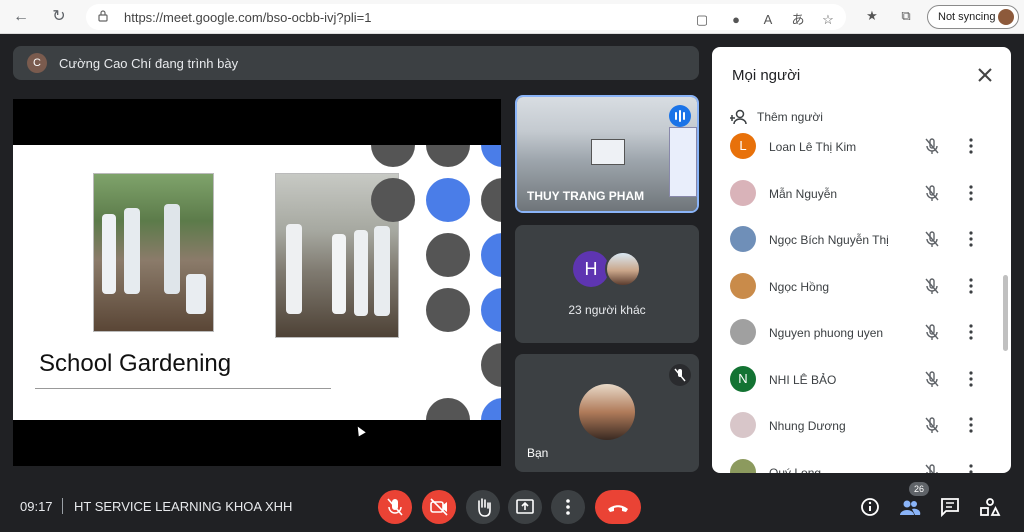 The width and height of the screenshot is (1024, 532). Describe the element at coordinates (857, 287) in the screenshot. I see `participant-row: Ngọc Hồng` at that location.